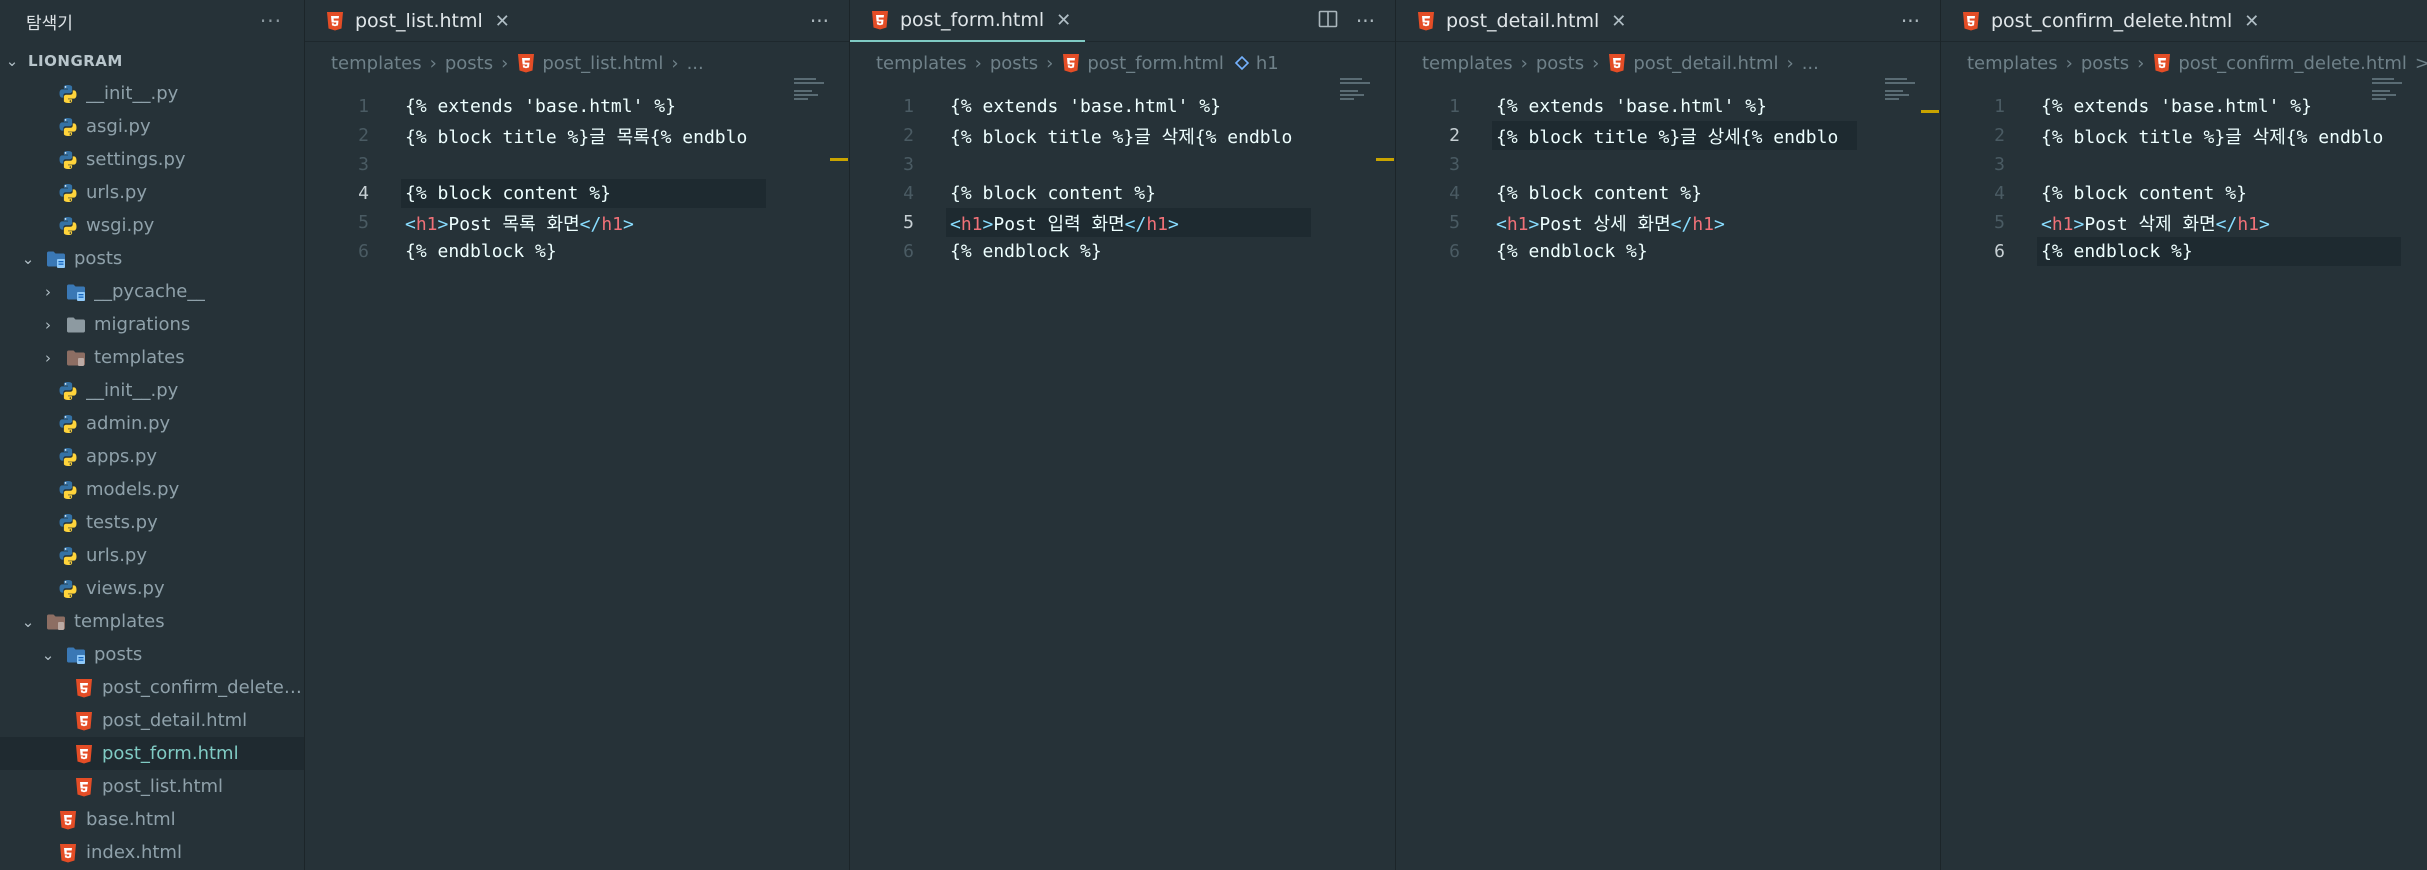 This screenshot has height=870, width=2427. I want to click on line-number: 3, so click(1454, 164).